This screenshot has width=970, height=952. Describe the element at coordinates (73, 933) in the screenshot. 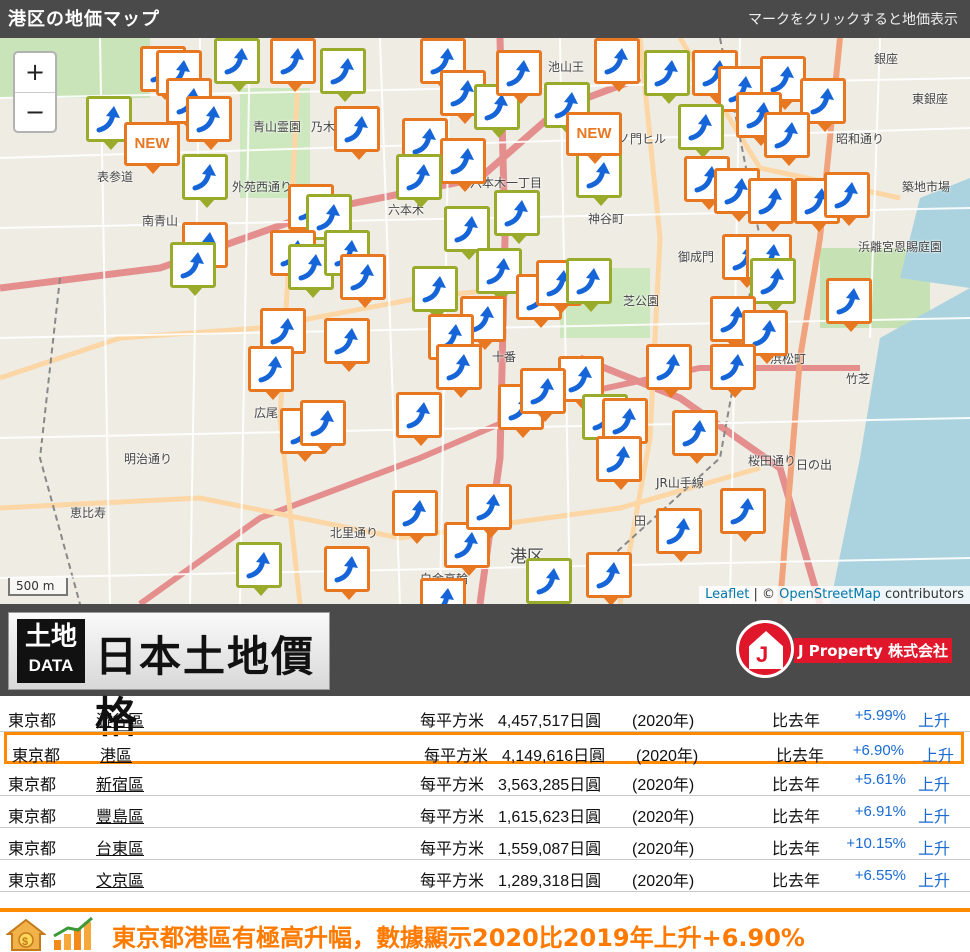

I see `growth-chart-icon` at that location.